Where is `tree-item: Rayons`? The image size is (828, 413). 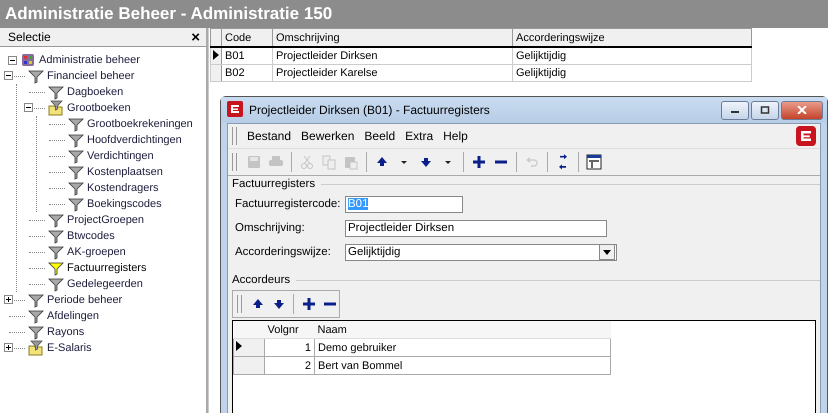 tree-item: Rayons is located at coordinates (65, 332).